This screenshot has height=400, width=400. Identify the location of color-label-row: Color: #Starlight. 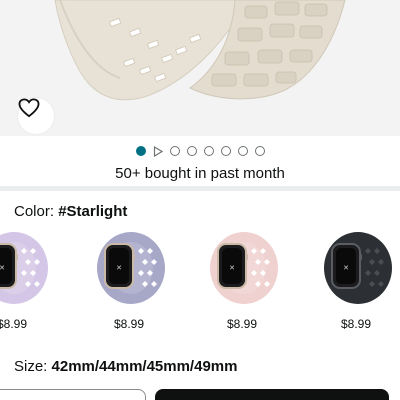
(70, 211).